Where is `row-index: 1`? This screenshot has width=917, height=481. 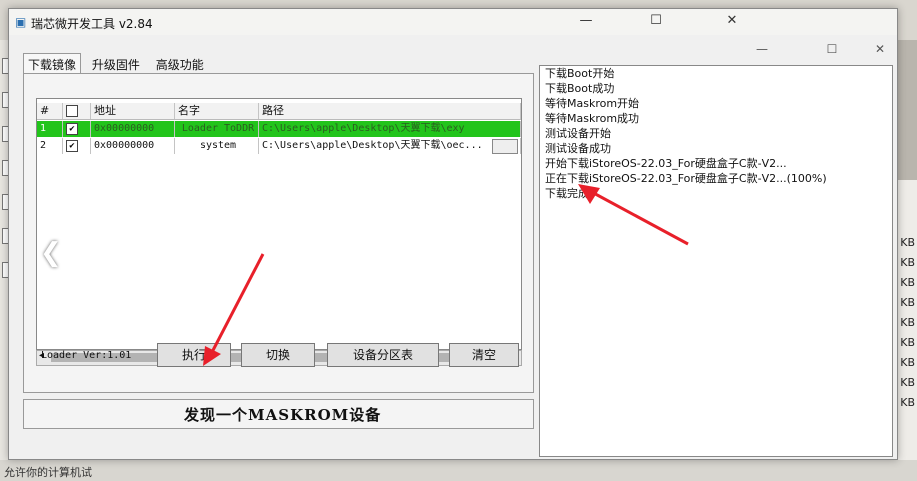
row-index: 1 is located at coordinates (50, 129).